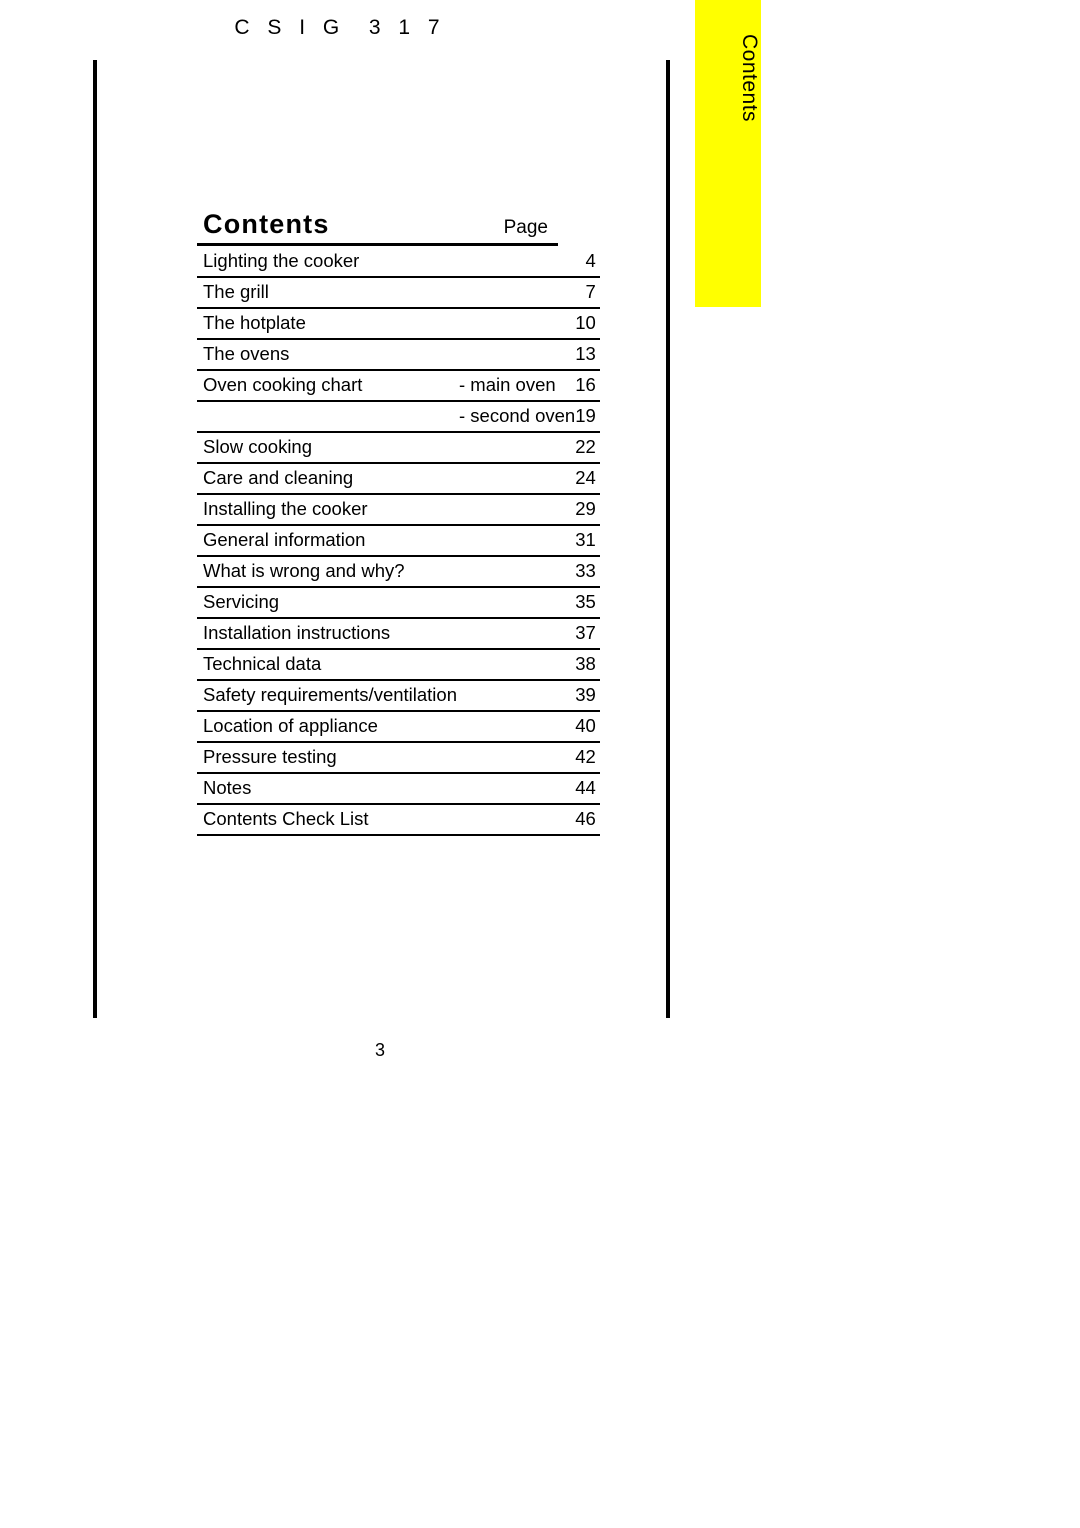 The height and width of the screenshot is (1528, 1080). Describe the element at coordinates (327, 572) in the screenshot. I see `toc-entry-title: What is wrong and why?` at that location.